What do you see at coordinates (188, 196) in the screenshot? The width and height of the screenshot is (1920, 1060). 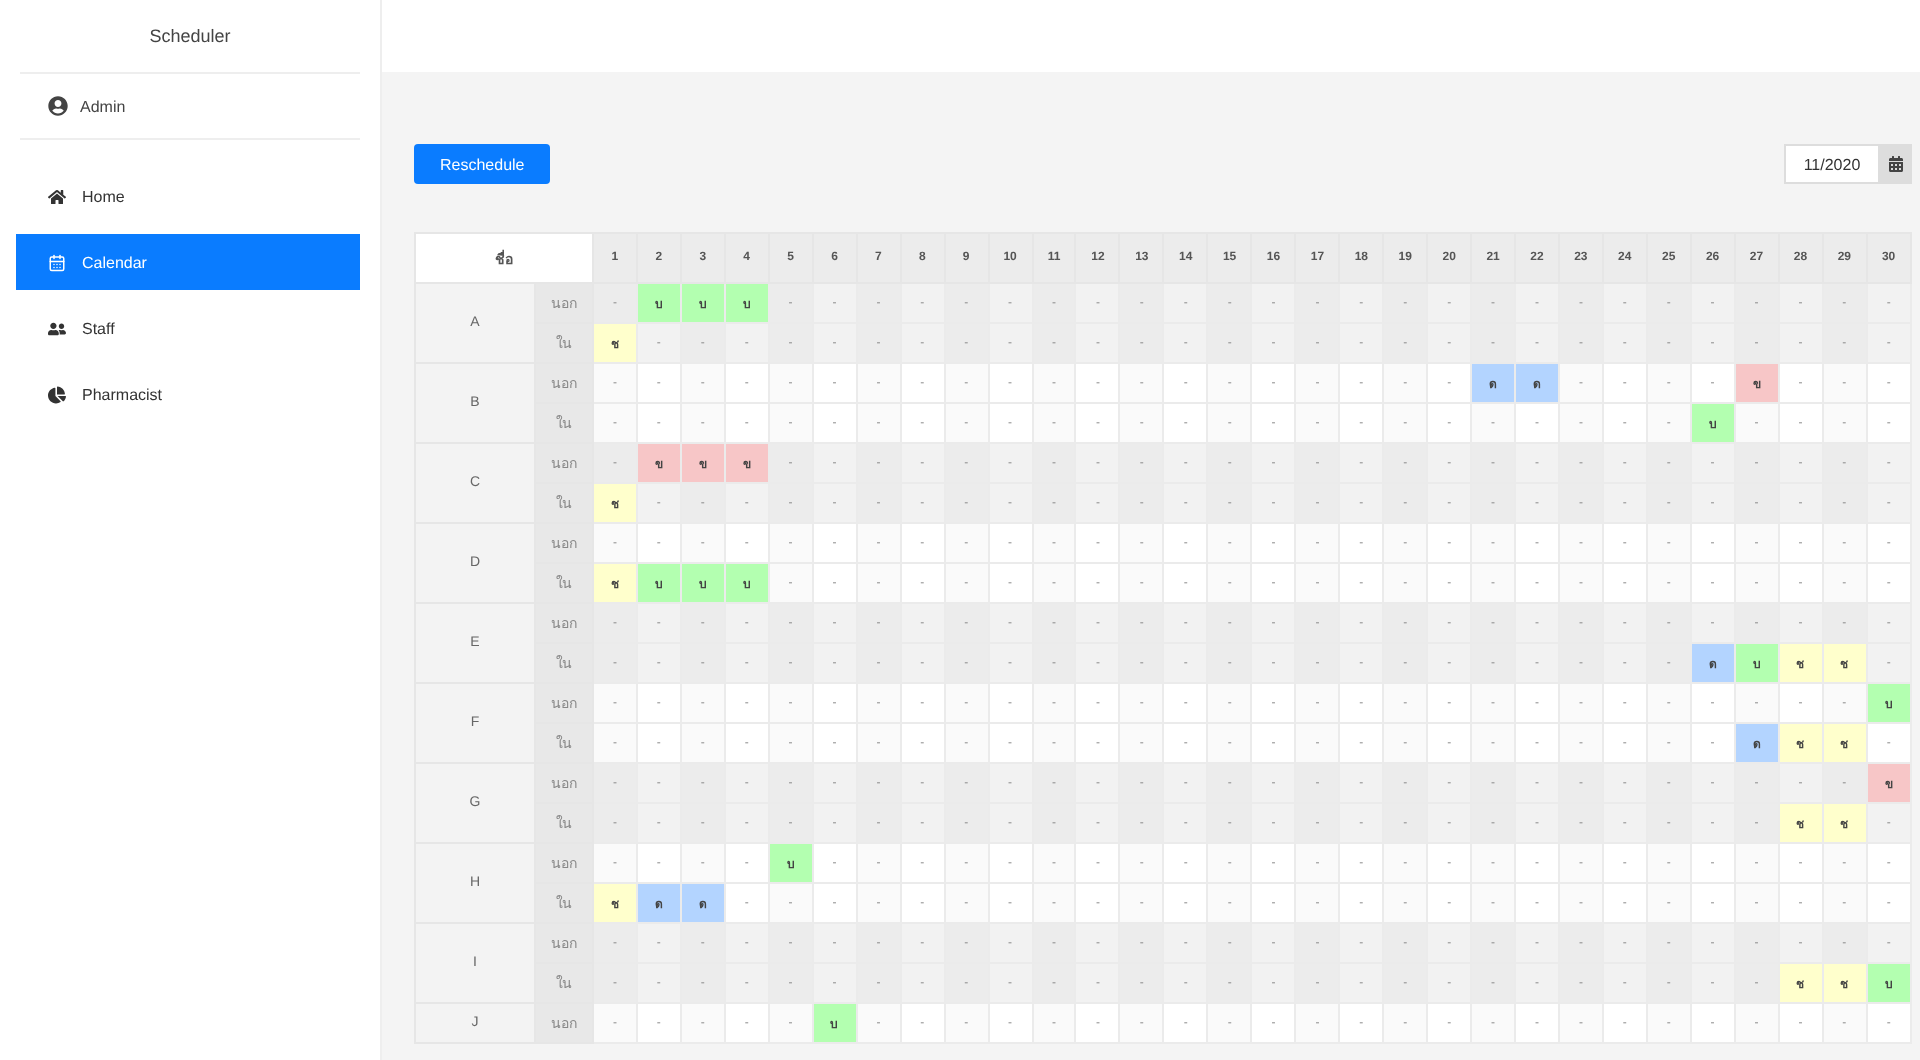 I see `nav-item: Home` at bounding box center [188, 196].